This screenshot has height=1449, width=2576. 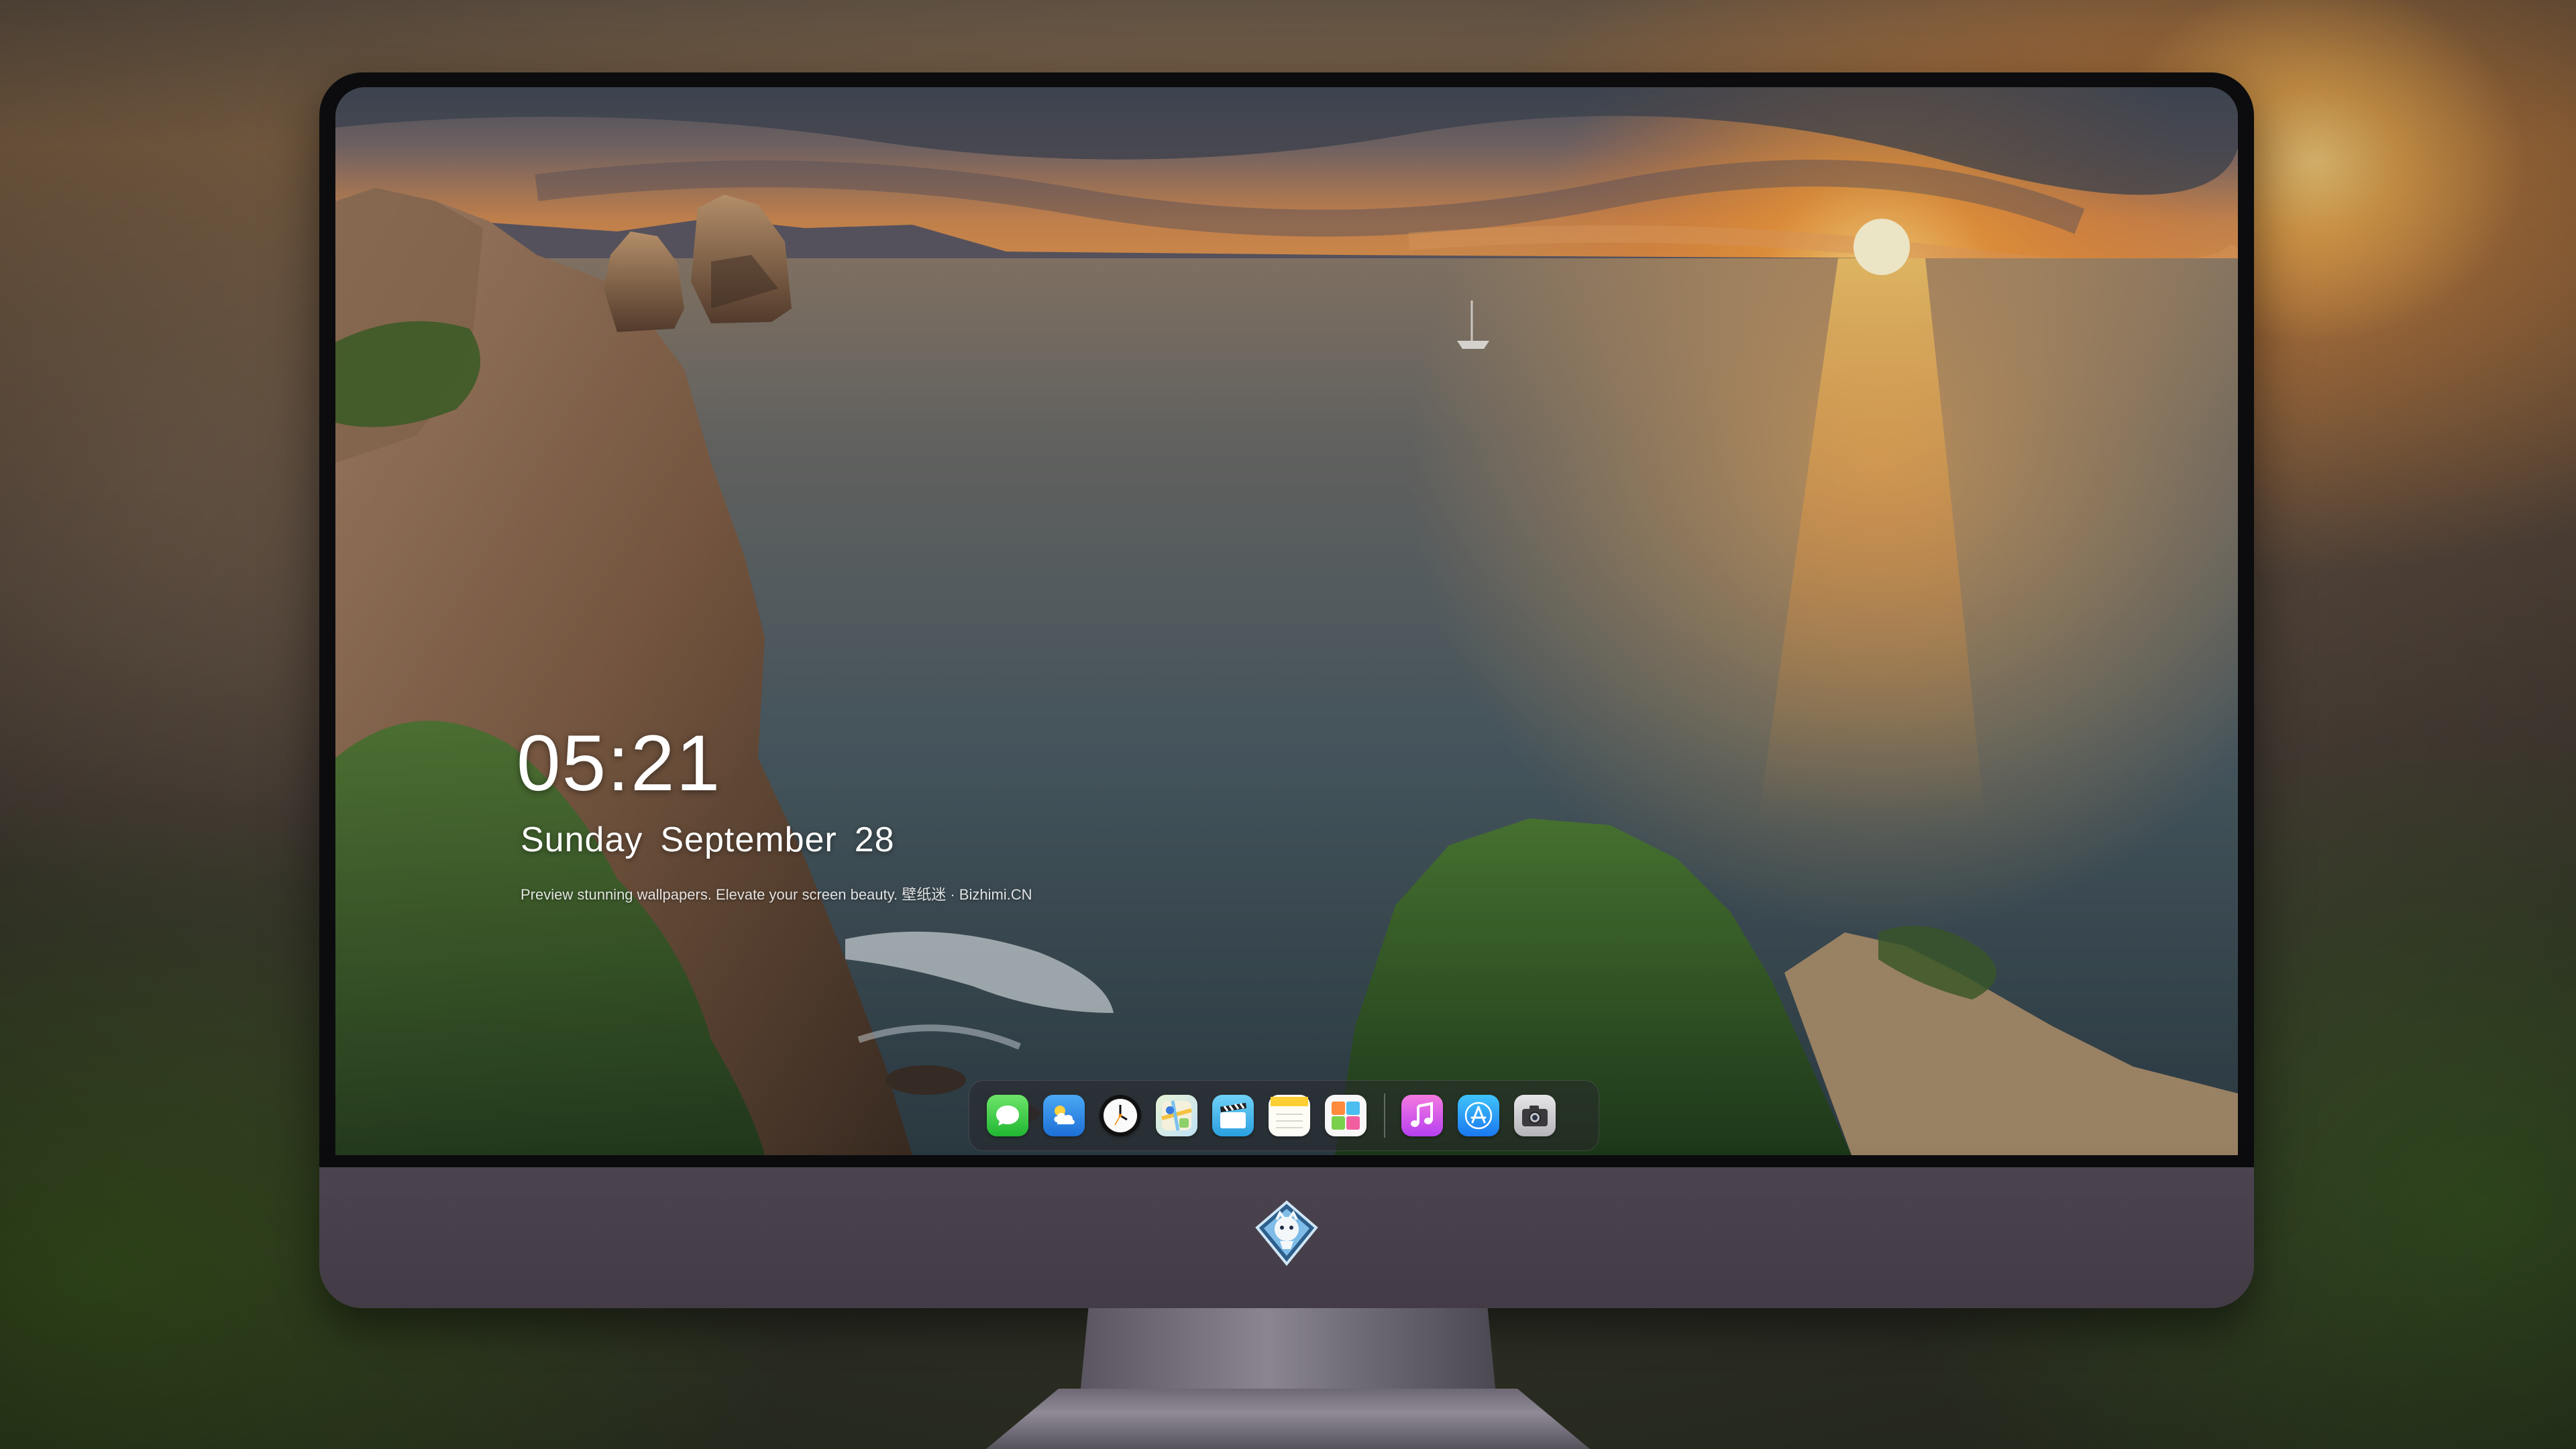 I want to click on dock-item-messages, so click(x=1007, y=1115).